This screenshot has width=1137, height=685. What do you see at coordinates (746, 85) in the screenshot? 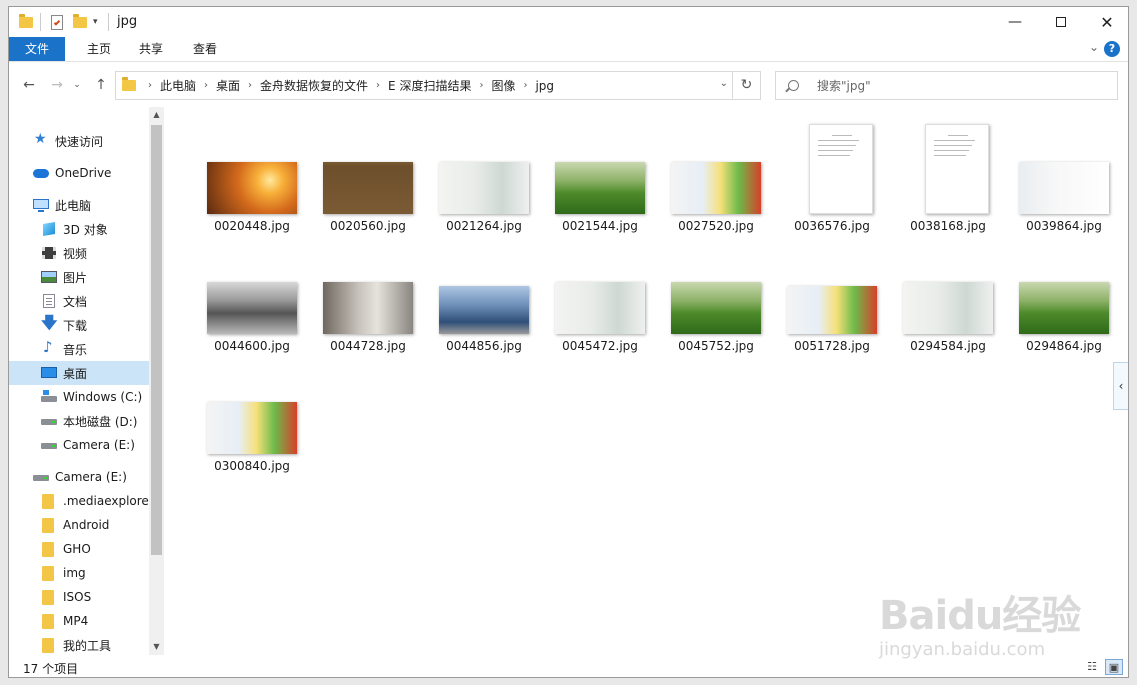
I see `refresh-button: ↻` at bounding box center [746, 85].